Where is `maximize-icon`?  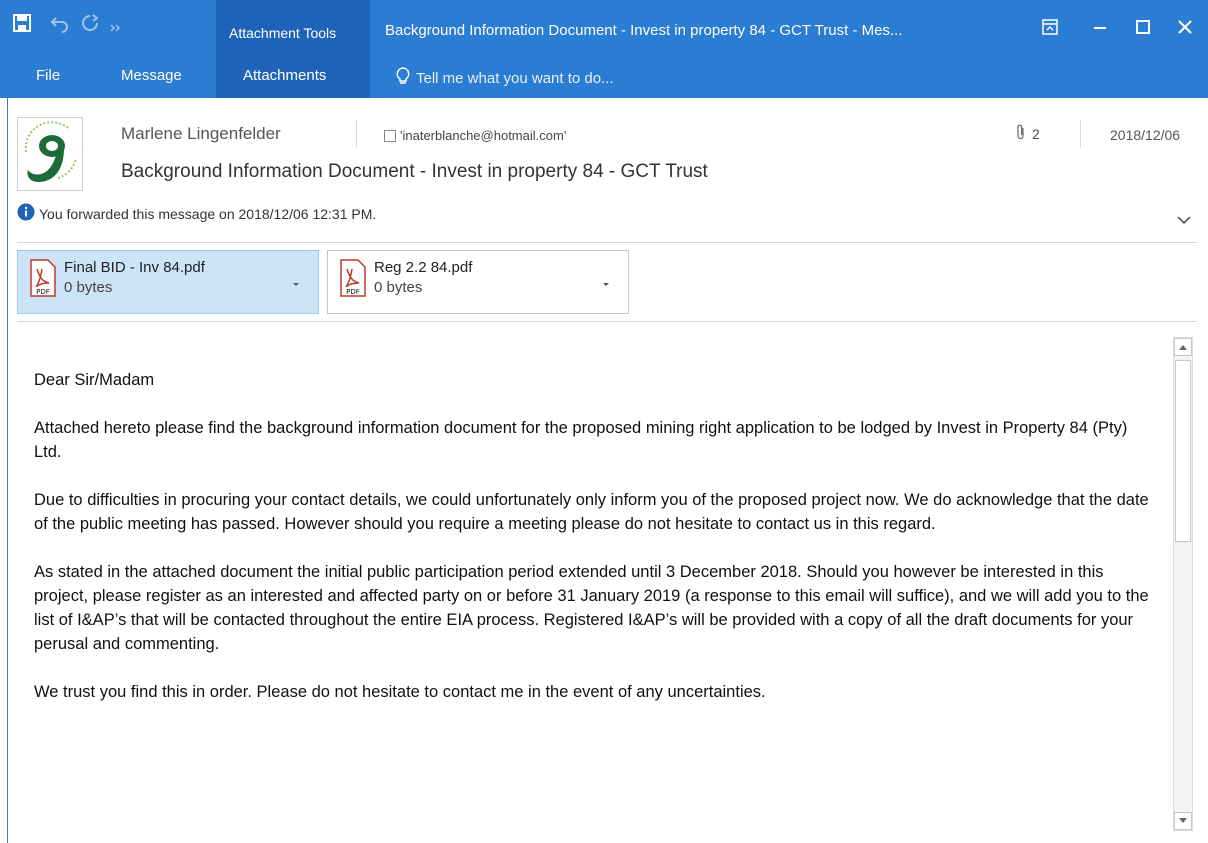 maximize-icon is located at coordinates (1143, 27).